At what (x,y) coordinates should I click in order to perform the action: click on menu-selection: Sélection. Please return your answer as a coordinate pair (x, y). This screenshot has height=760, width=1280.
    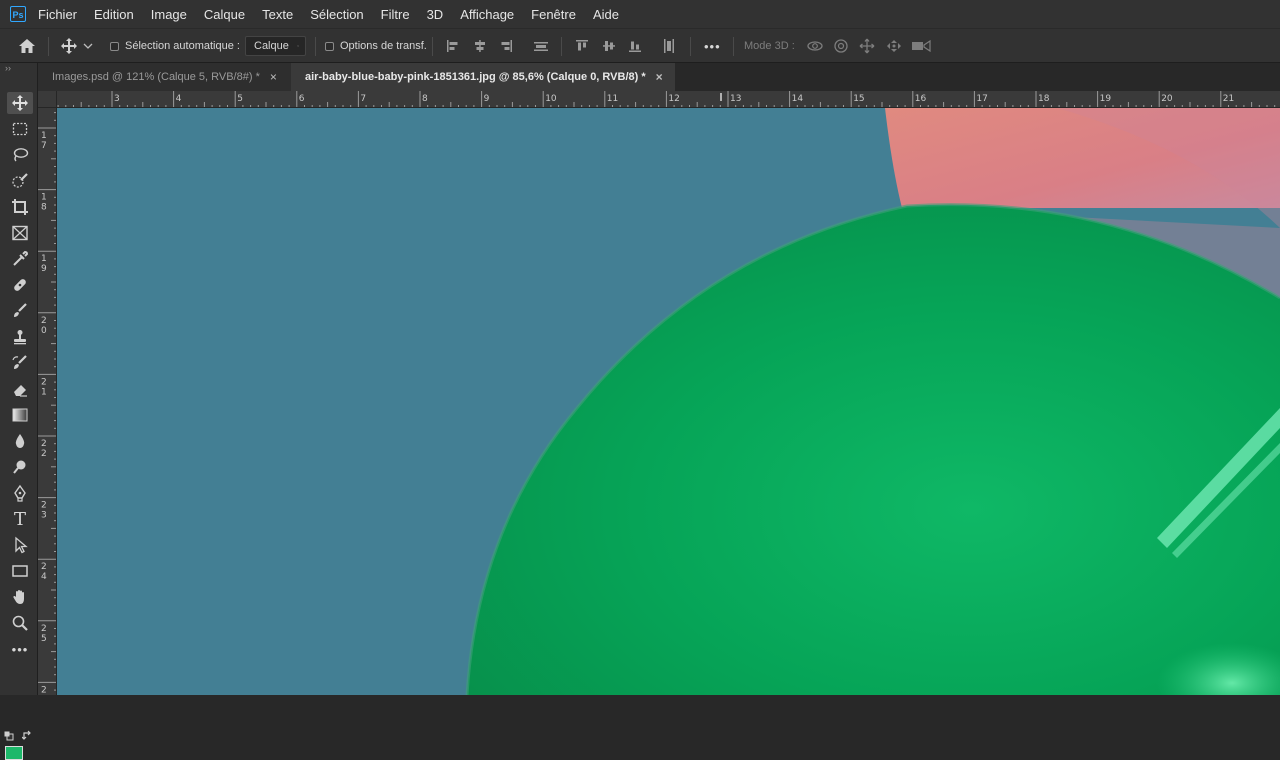
    Looking at the image, I should click on (336, 14).